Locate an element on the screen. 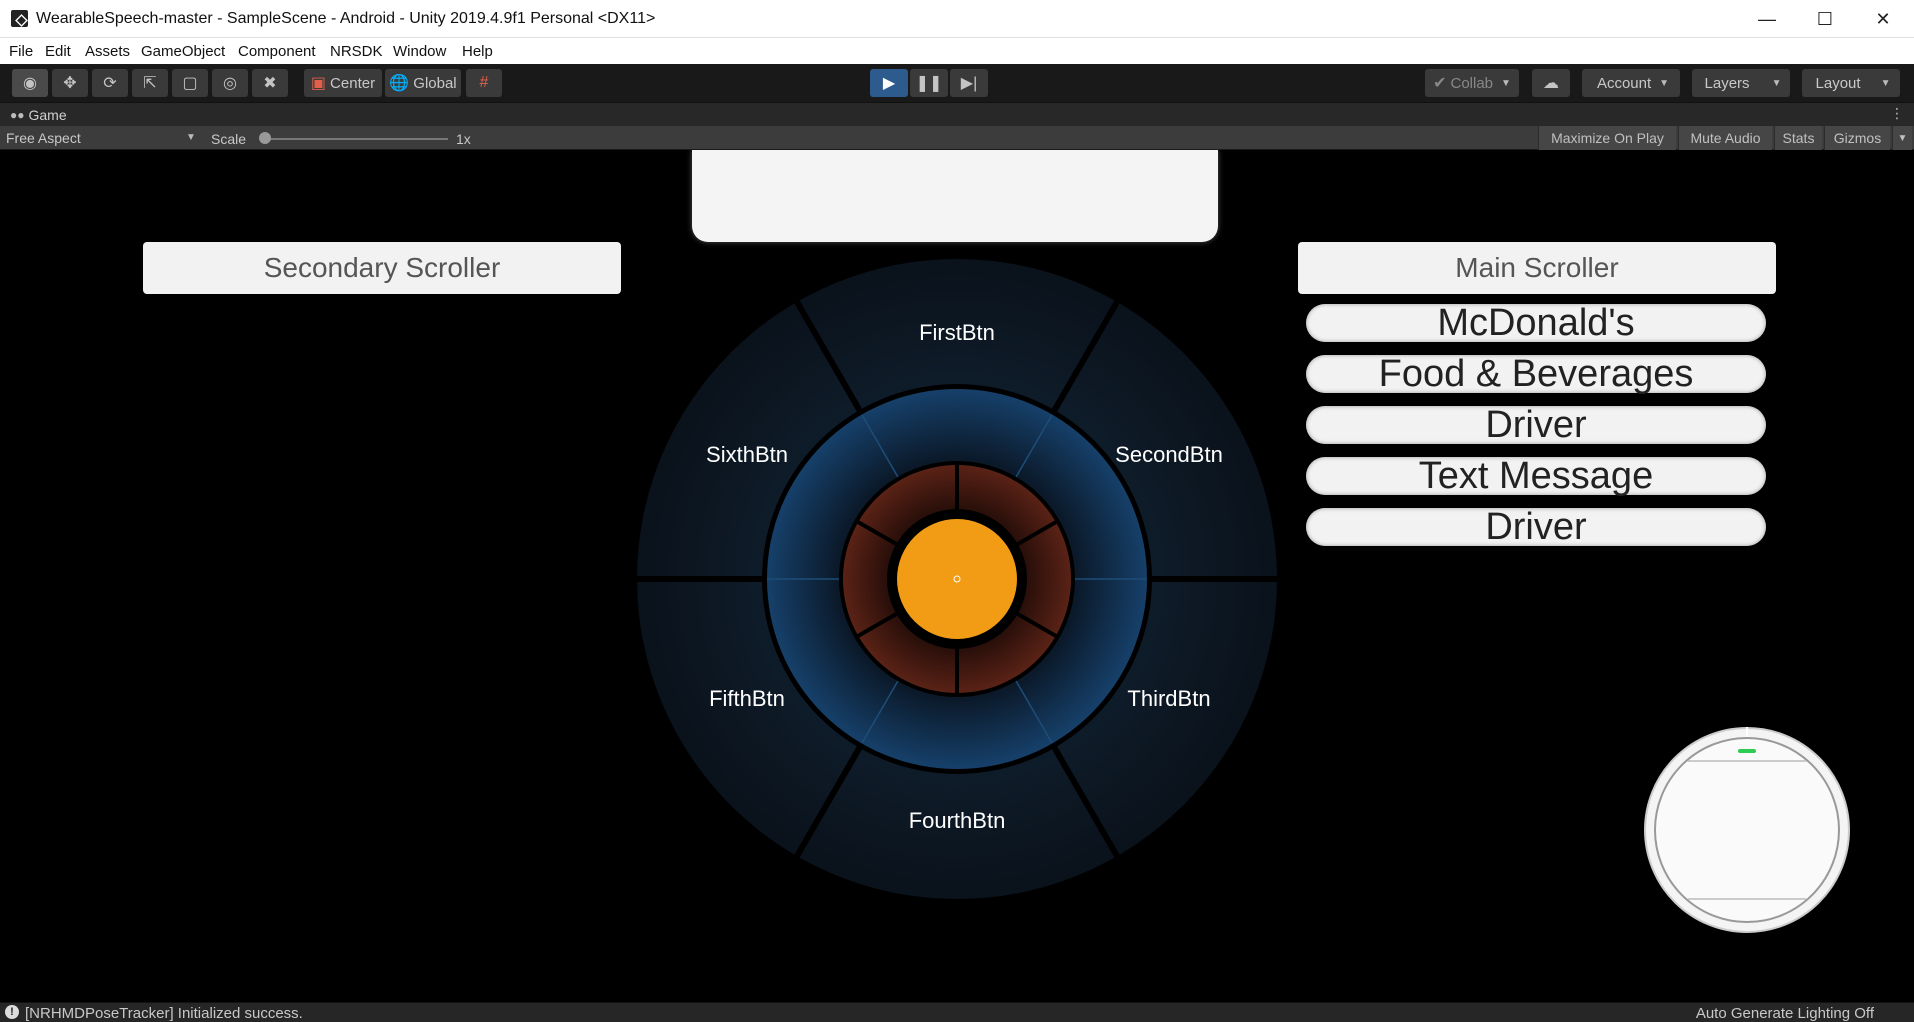  controller-dial is located at coordinates (1747, 830).